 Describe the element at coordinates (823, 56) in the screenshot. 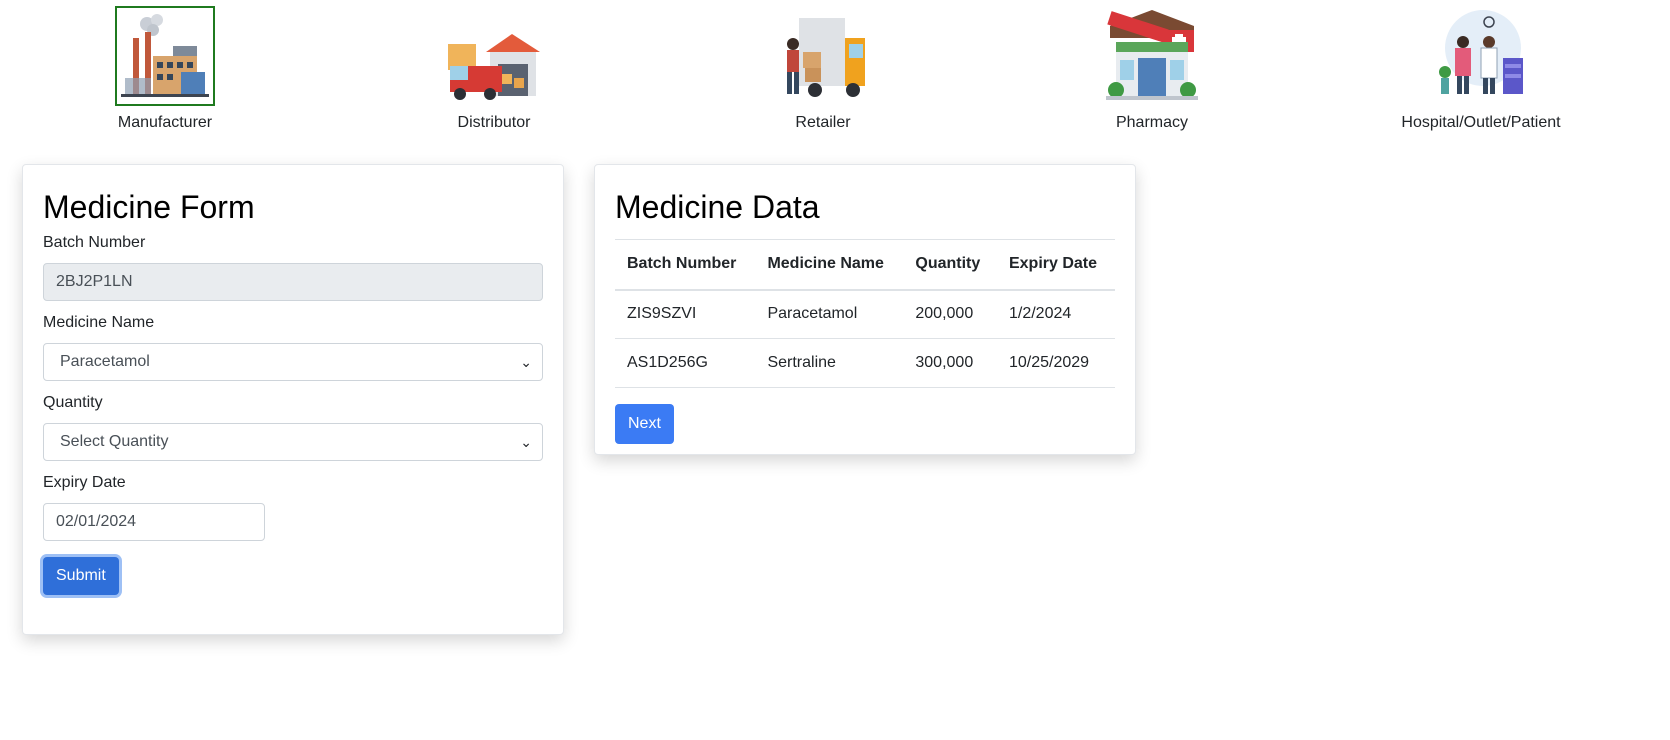

I see `delivery-van-icon` at that location.